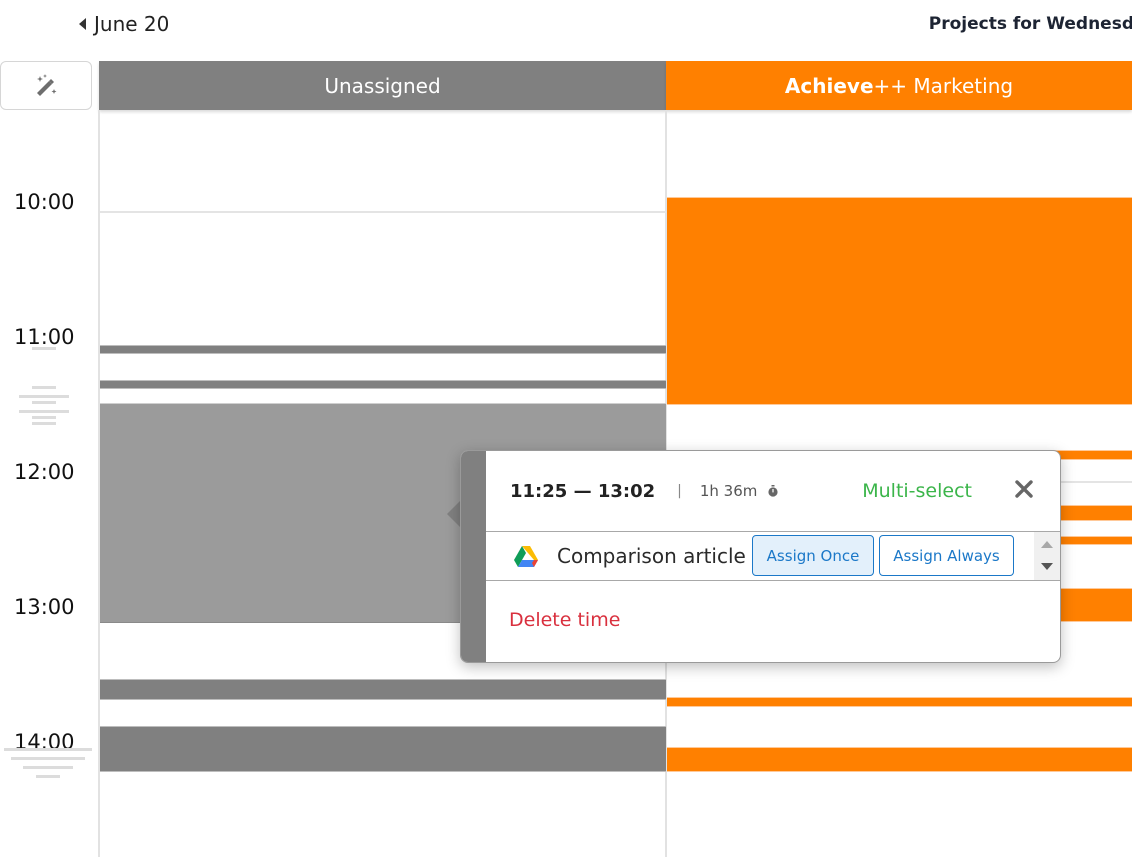 The height and width of the screenshot is (857, 1132). I want to click on column-header-unassigned: Unassigned, so click(382, 85).